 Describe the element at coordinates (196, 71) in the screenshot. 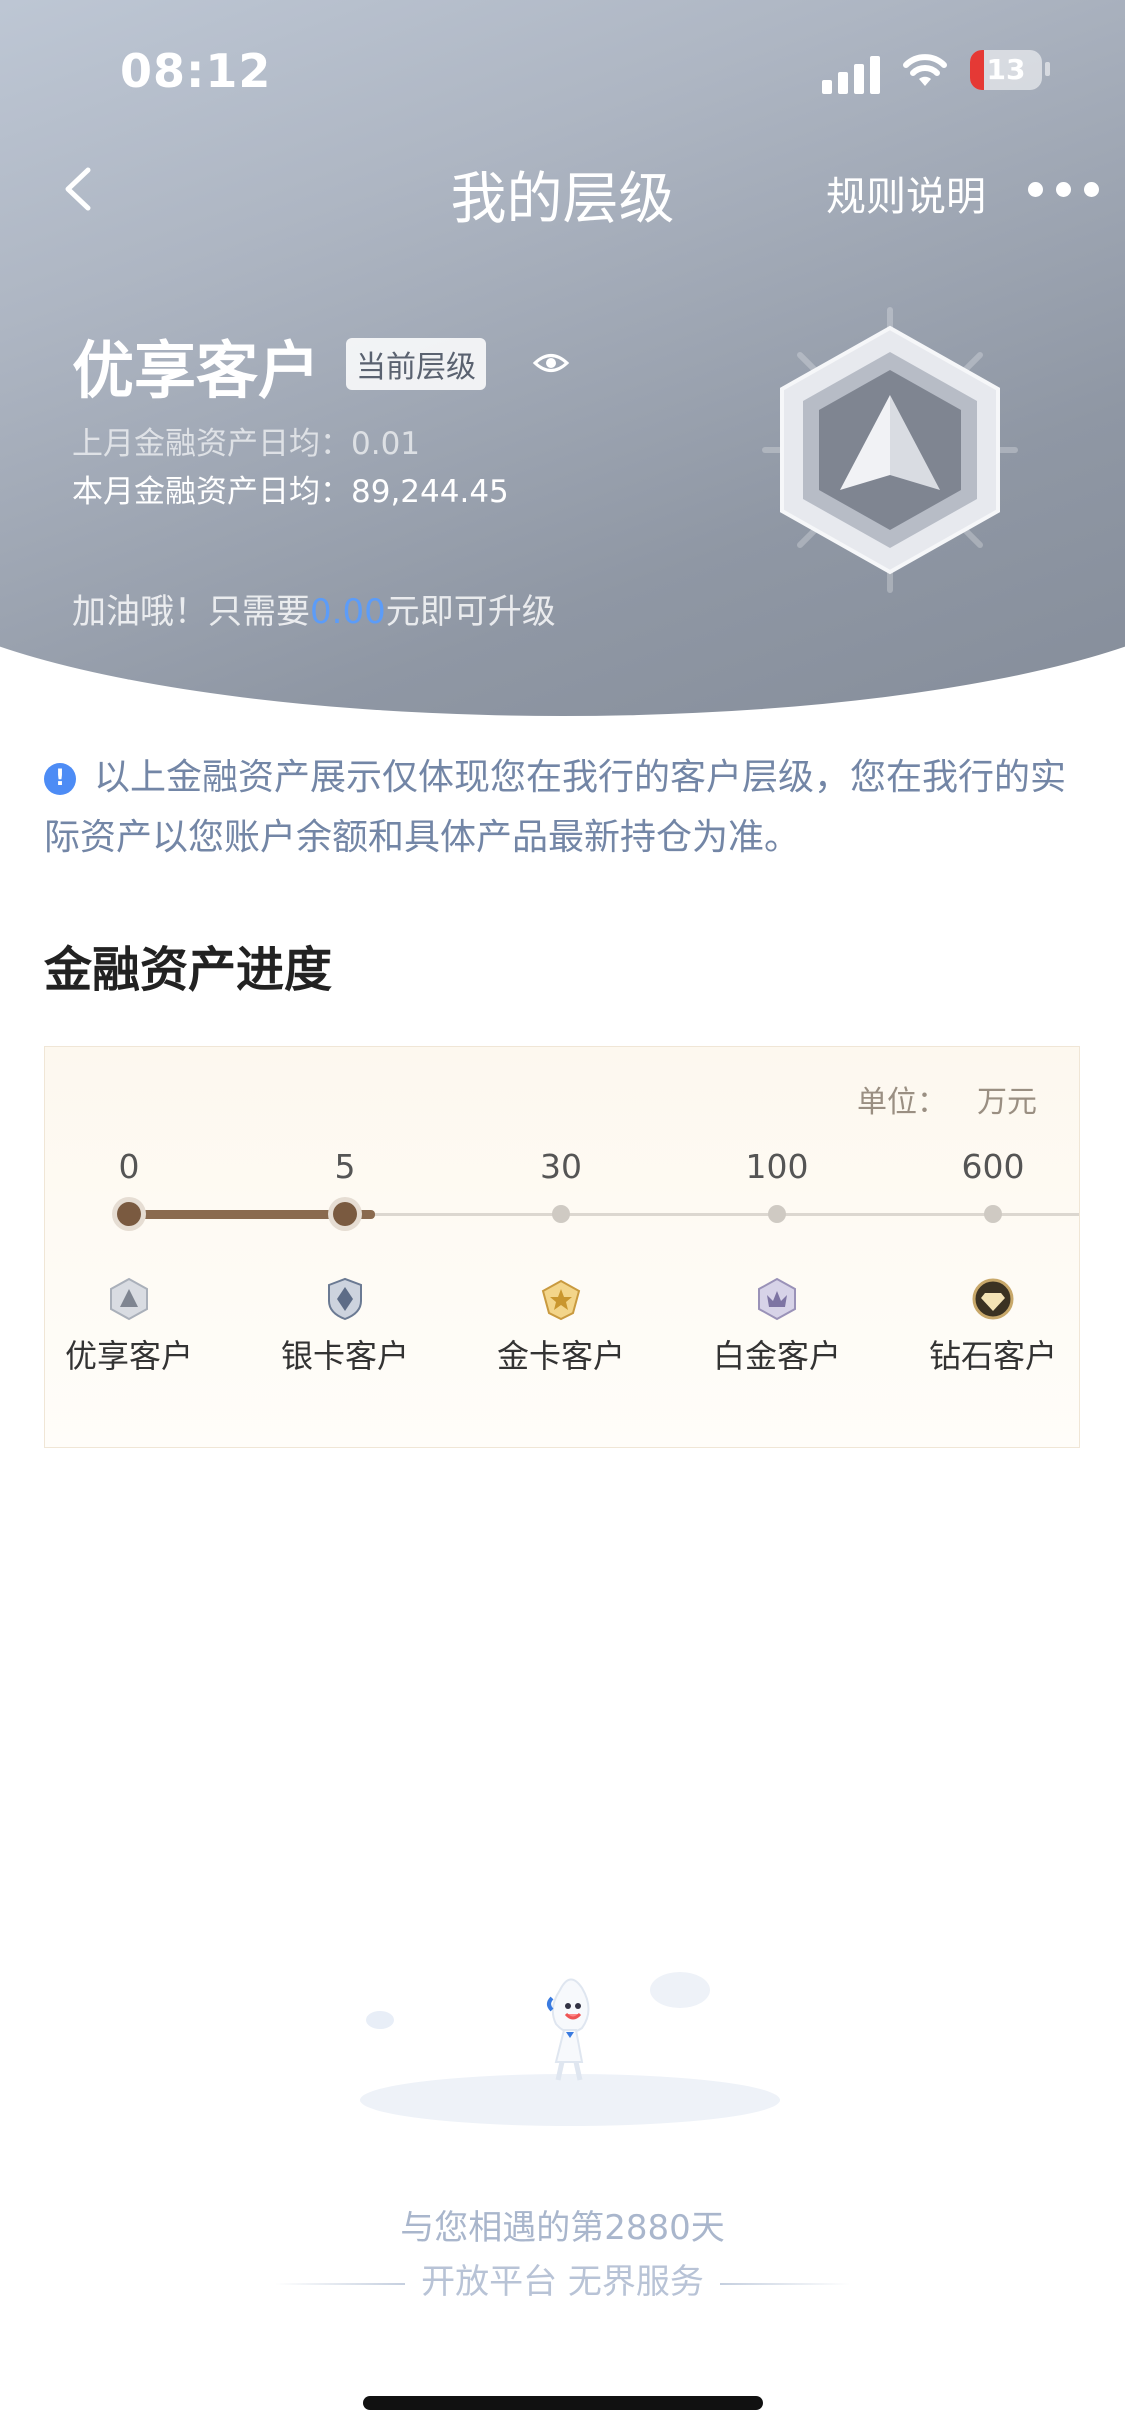

I see `status-time: 08:12` at that location.